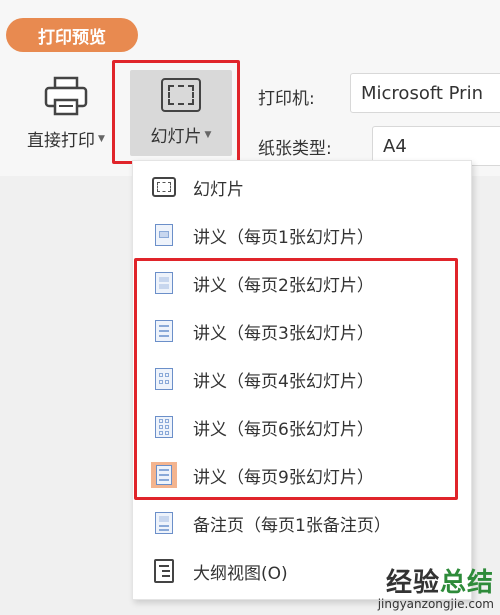 This screenshot has width=500, height=615. I want to click on menu-item-handout-6: 讲义（每页6张幻灯片）, so click(302, 427).